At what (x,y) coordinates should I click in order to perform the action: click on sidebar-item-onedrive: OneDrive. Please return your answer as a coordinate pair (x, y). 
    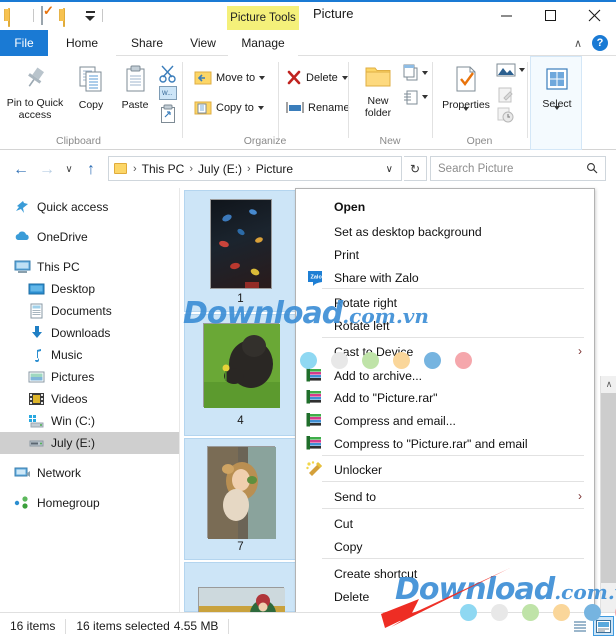
    Looking at the image, I should click on (89, 237).